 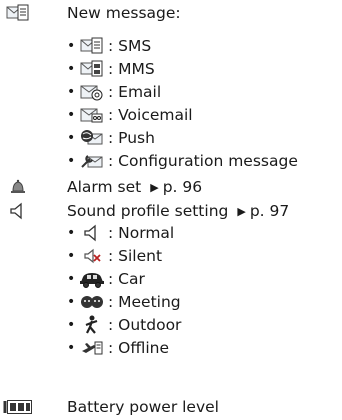 What do you see at coordinates (92, 279) in the screenshot?
I see `car-icon` at bounding box center [92, 279].